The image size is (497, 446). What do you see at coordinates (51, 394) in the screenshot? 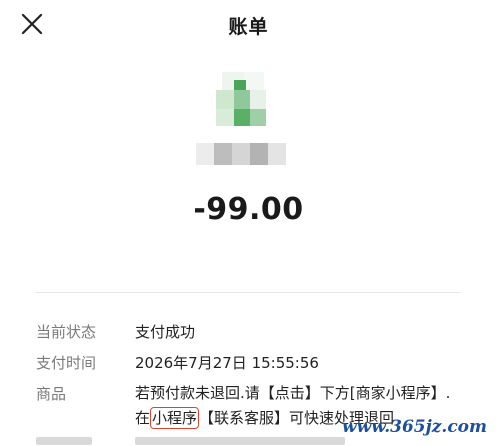
I see `goods-label: 商品` at bounding box center [51, 394].